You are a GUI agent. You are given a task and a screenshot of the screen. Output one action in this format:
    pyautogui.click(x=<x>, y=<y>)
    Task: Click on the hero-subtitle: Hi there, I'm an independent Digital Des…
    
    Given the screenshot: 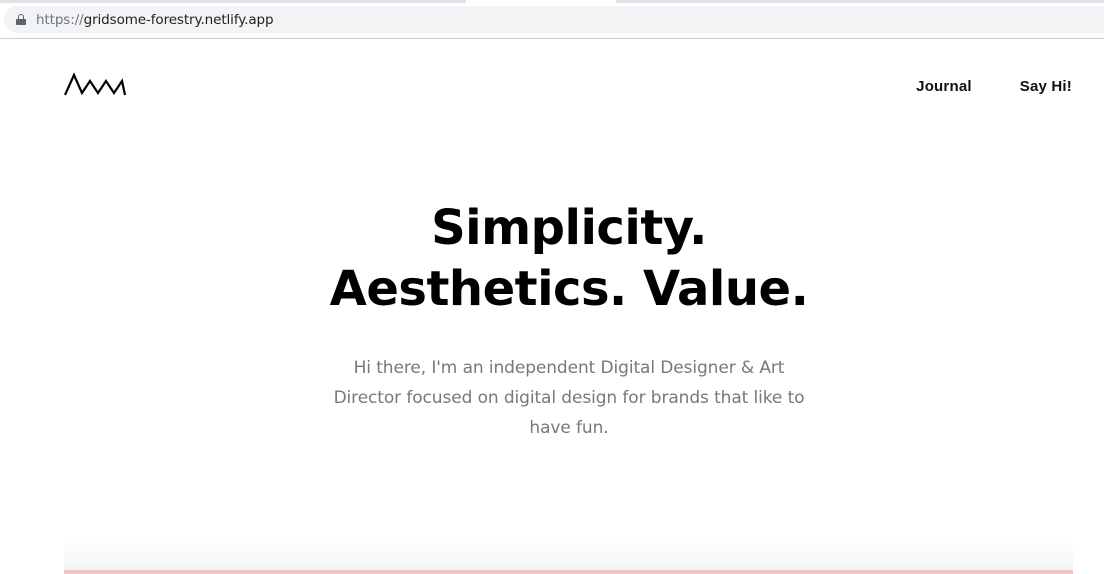 What is the action you would take?
    pyautogui.click(x=569, y=398)
    